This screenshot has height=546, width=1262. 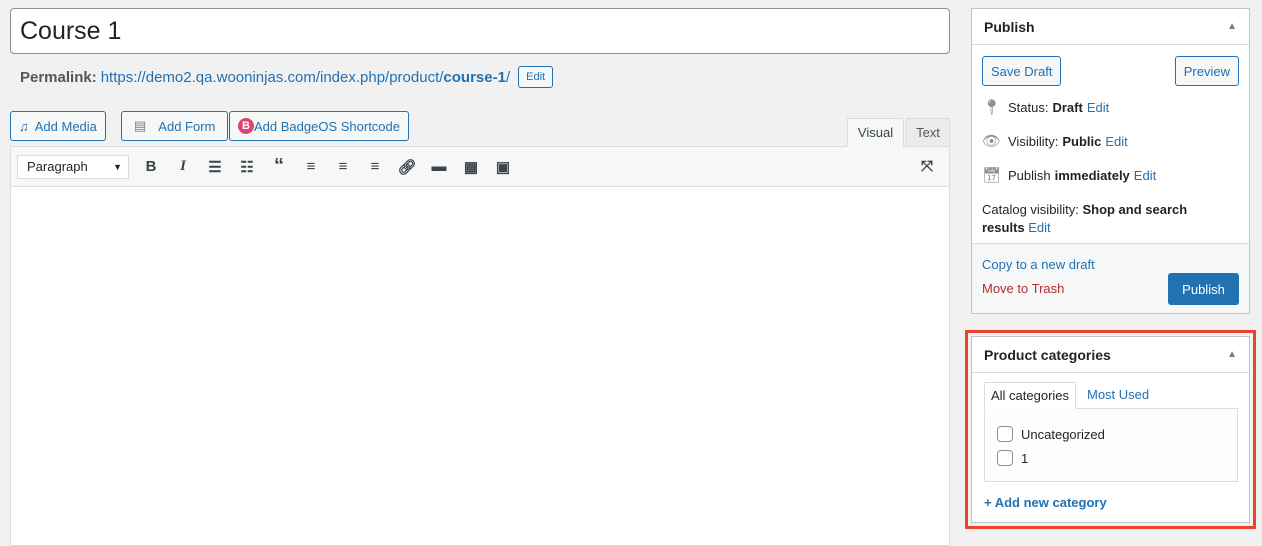 What do you see at coordinates (247, 167) in the screenshot?
I see `numbered-list-icon: ☷` at bounding box center [247, 167].